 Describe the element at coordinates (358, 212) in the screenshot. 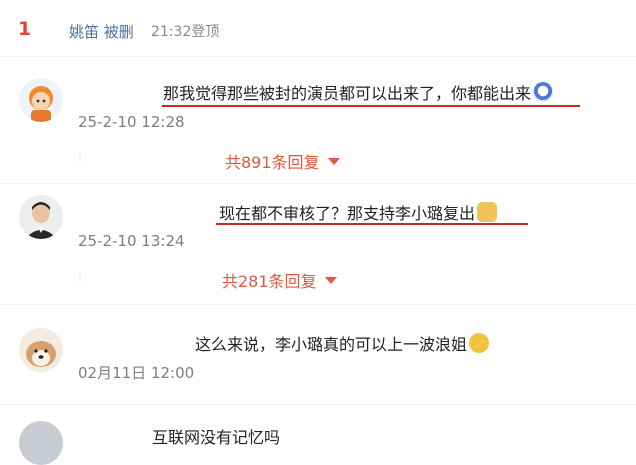

I see `comment-text: 现在都不审核了？那支持李小璐复出` at that location.